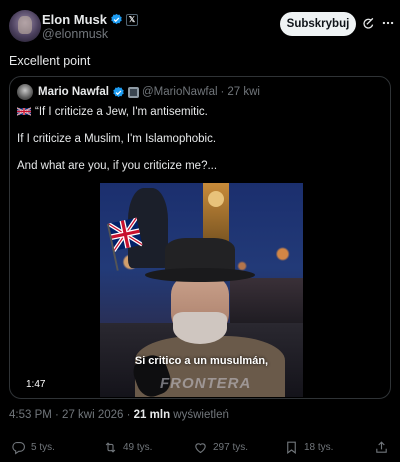 The height and width of the screenshot is (462, 400). What do you see at coordinates (180, 92) in the screenshot?
I see `quote-author-handle: @MarioNawfal` at bounding box center [180, 92].